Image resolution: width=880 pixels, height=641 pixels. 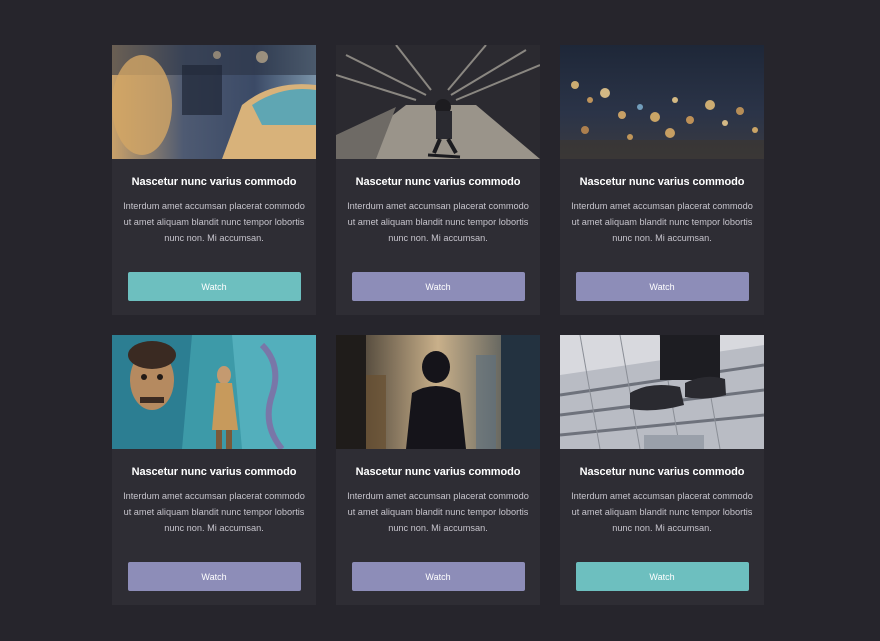 What do you see at coordinates (438, 392) in the screenshot?
I see `silhouette-street-photo` at bounding box center [438, 392].